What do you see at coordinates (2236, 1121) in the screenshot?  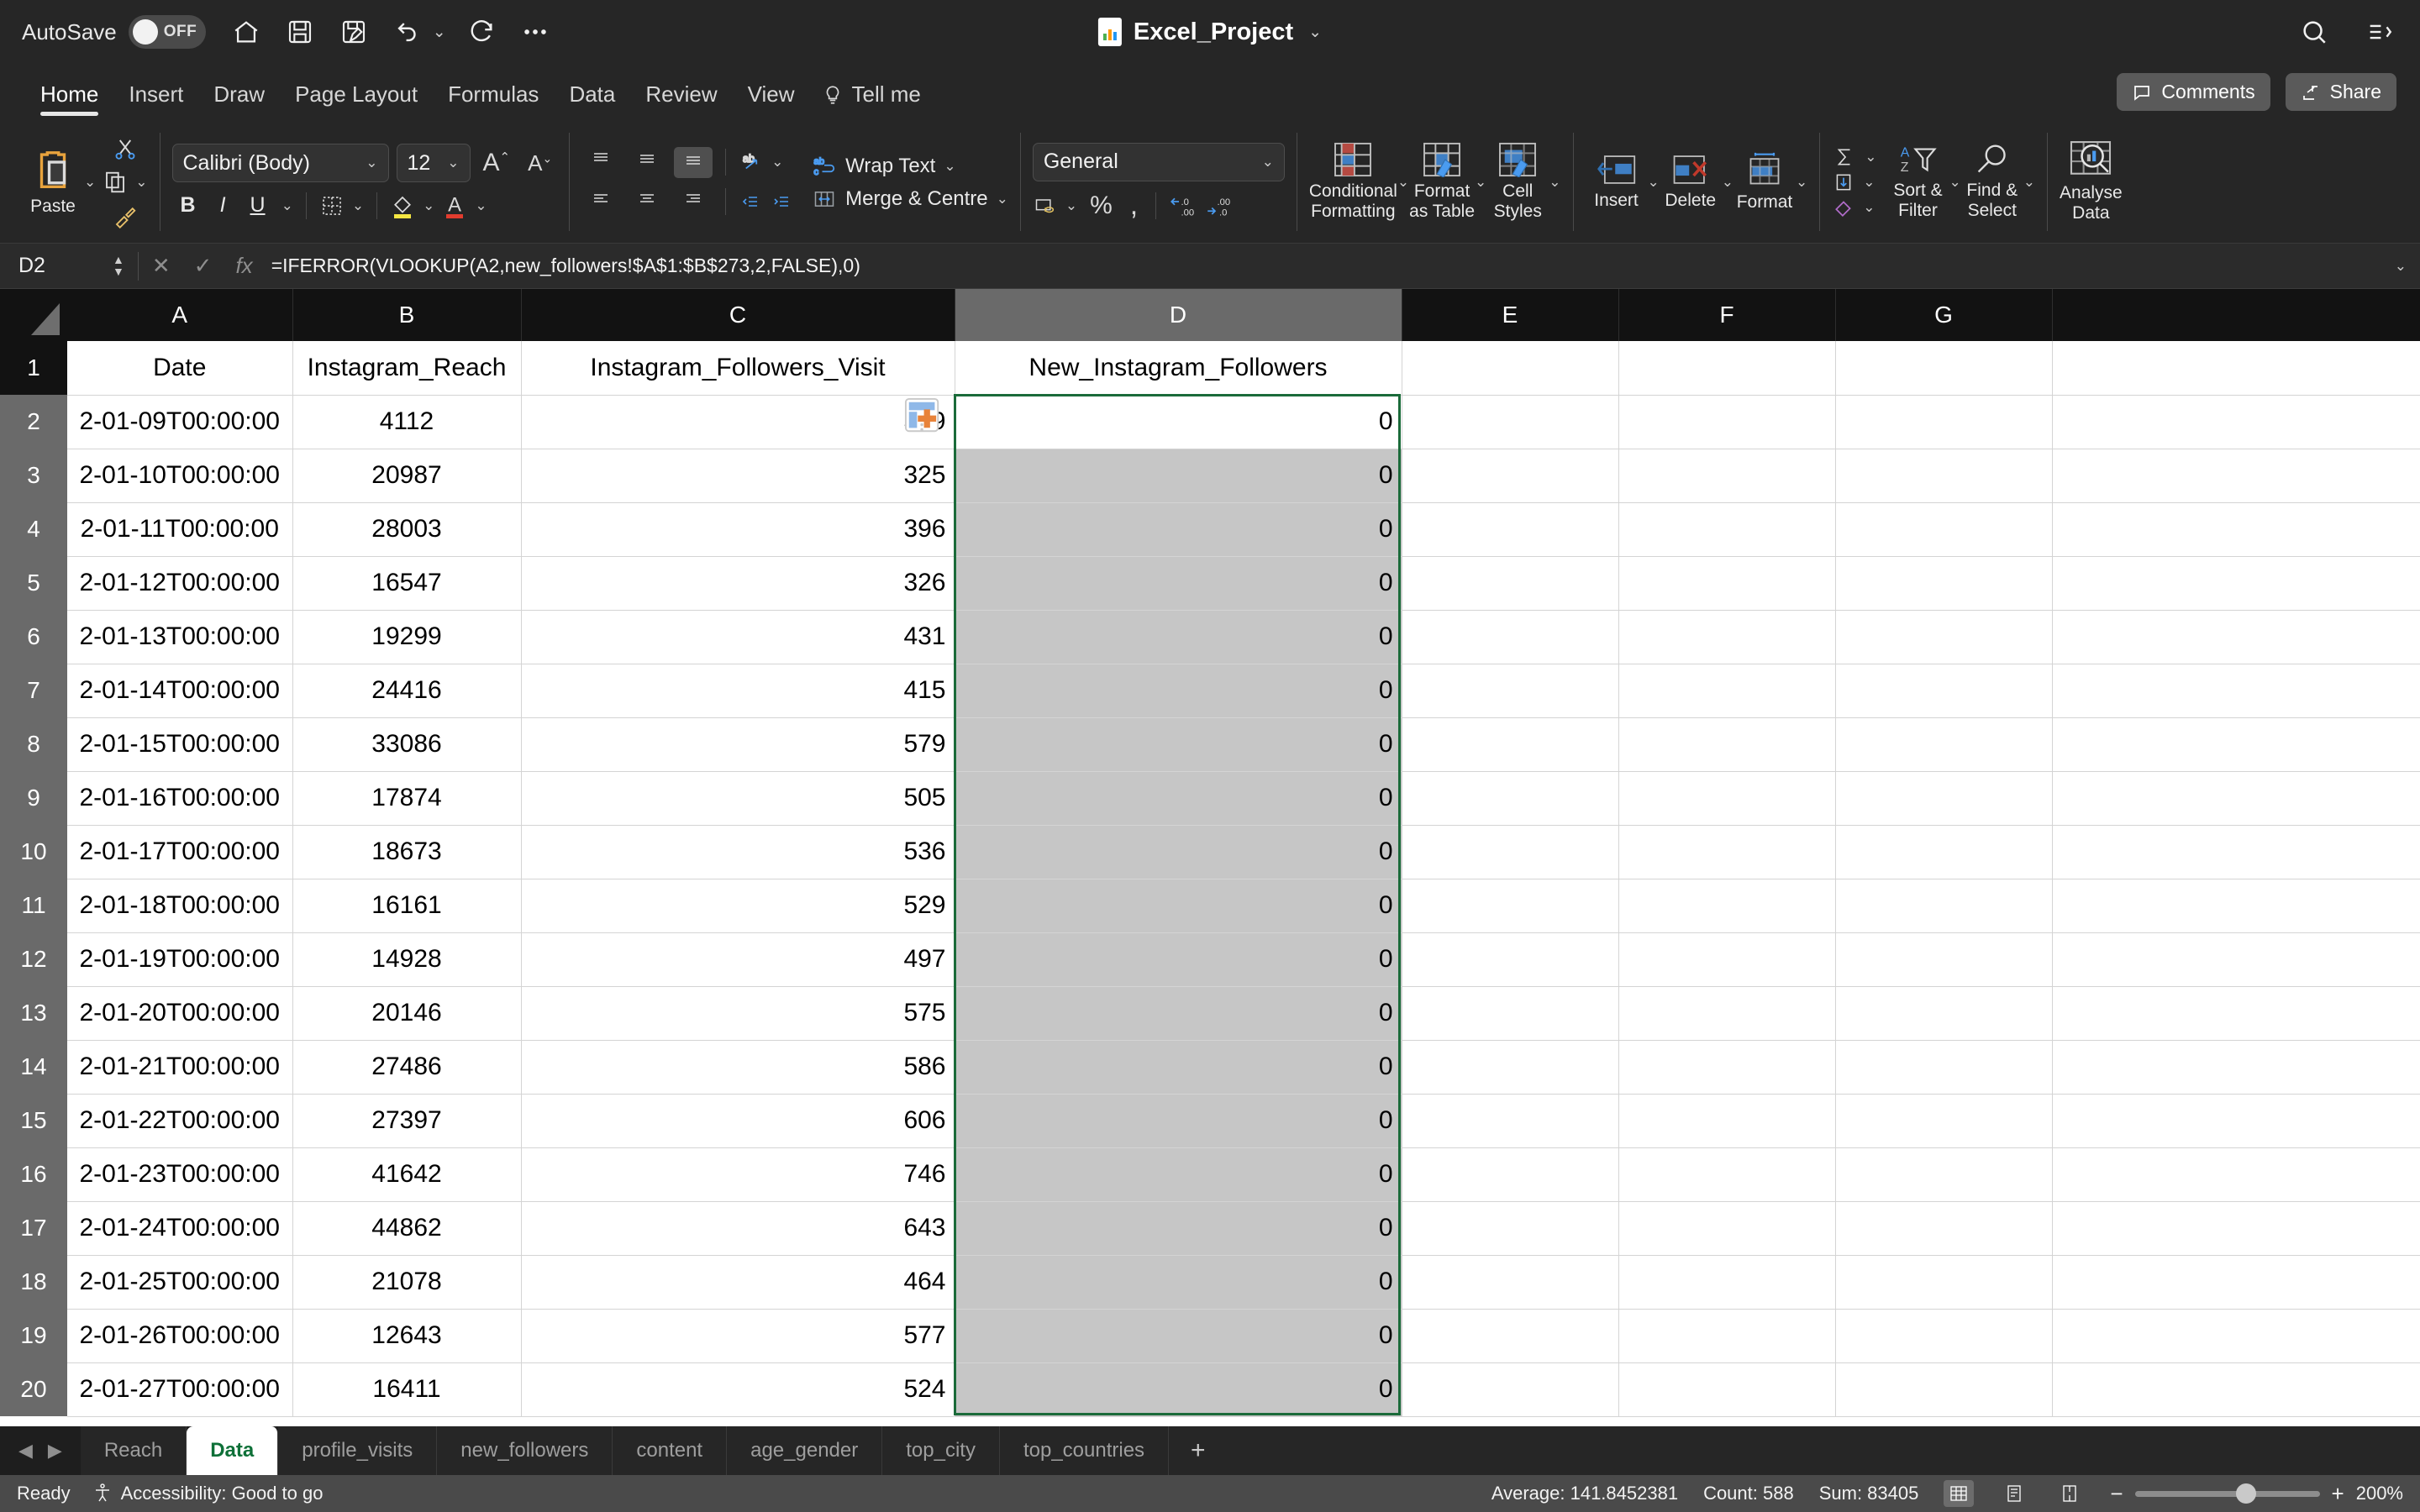 I see `cell-H15` at bounding box center [2236, 1121].